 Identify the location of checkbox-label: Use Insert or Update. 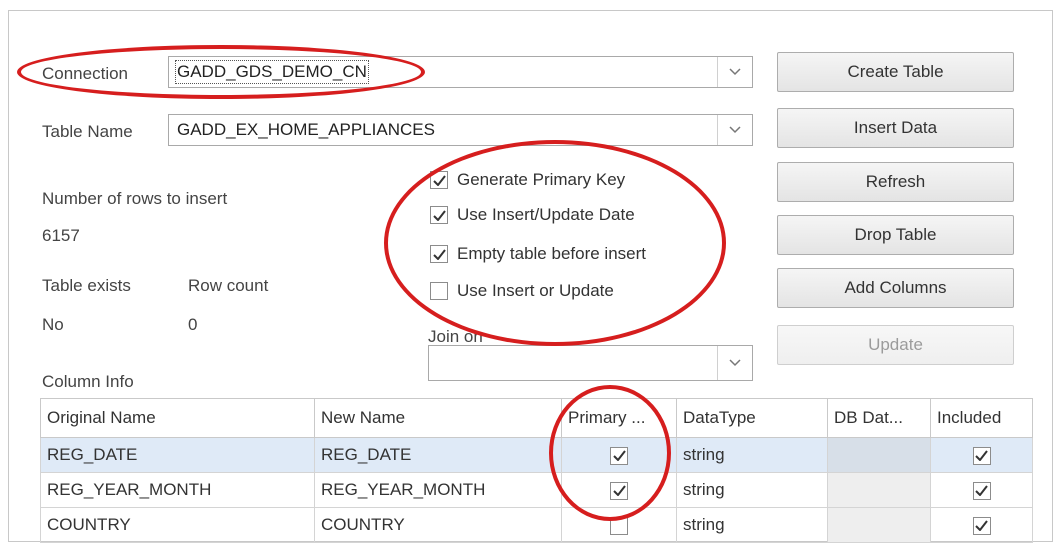
(535, 290).